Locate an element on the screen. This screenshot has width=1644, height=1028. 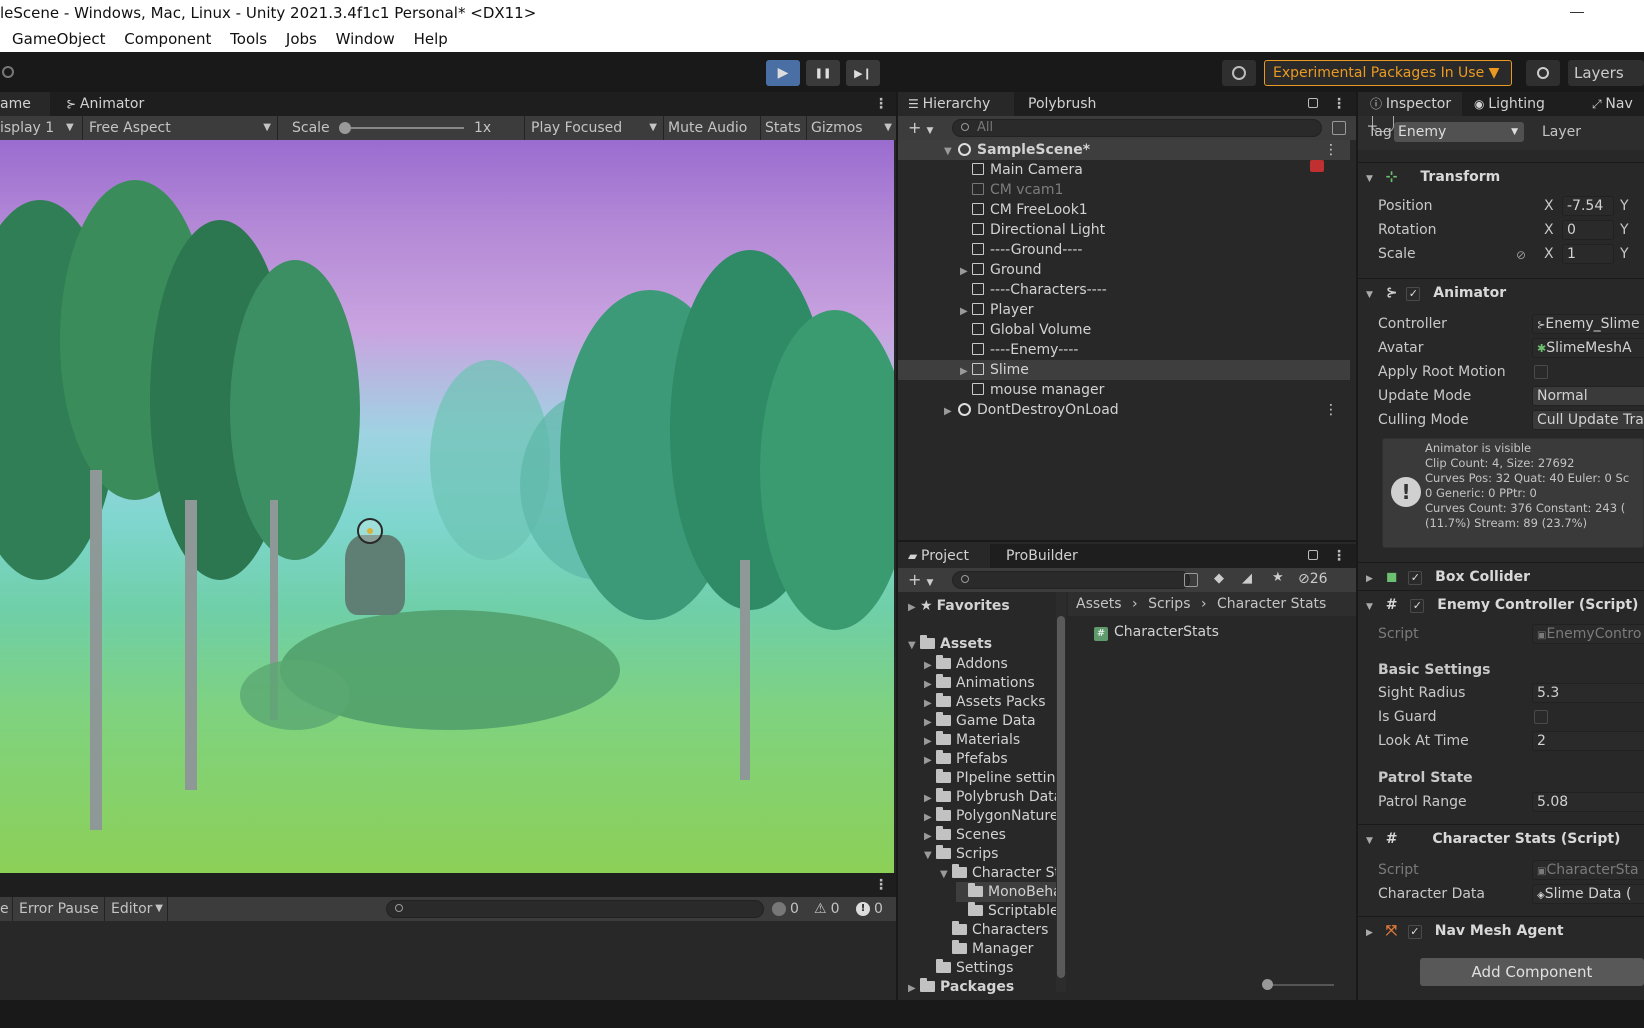
gizmos-dropdown: Gizmos ▼ is located at coordinates (851, 128).